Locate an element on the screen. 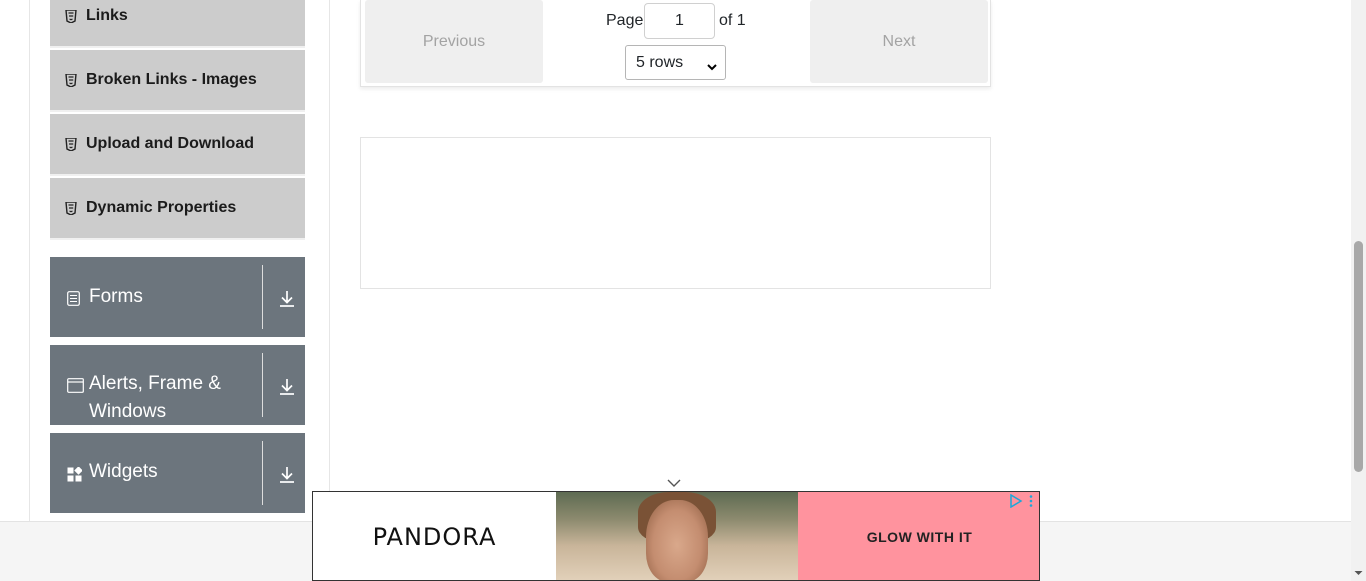 This screenshot has height=581, width=1366. ad-collapse-chevron-icon is located at coordinates (674, 482).